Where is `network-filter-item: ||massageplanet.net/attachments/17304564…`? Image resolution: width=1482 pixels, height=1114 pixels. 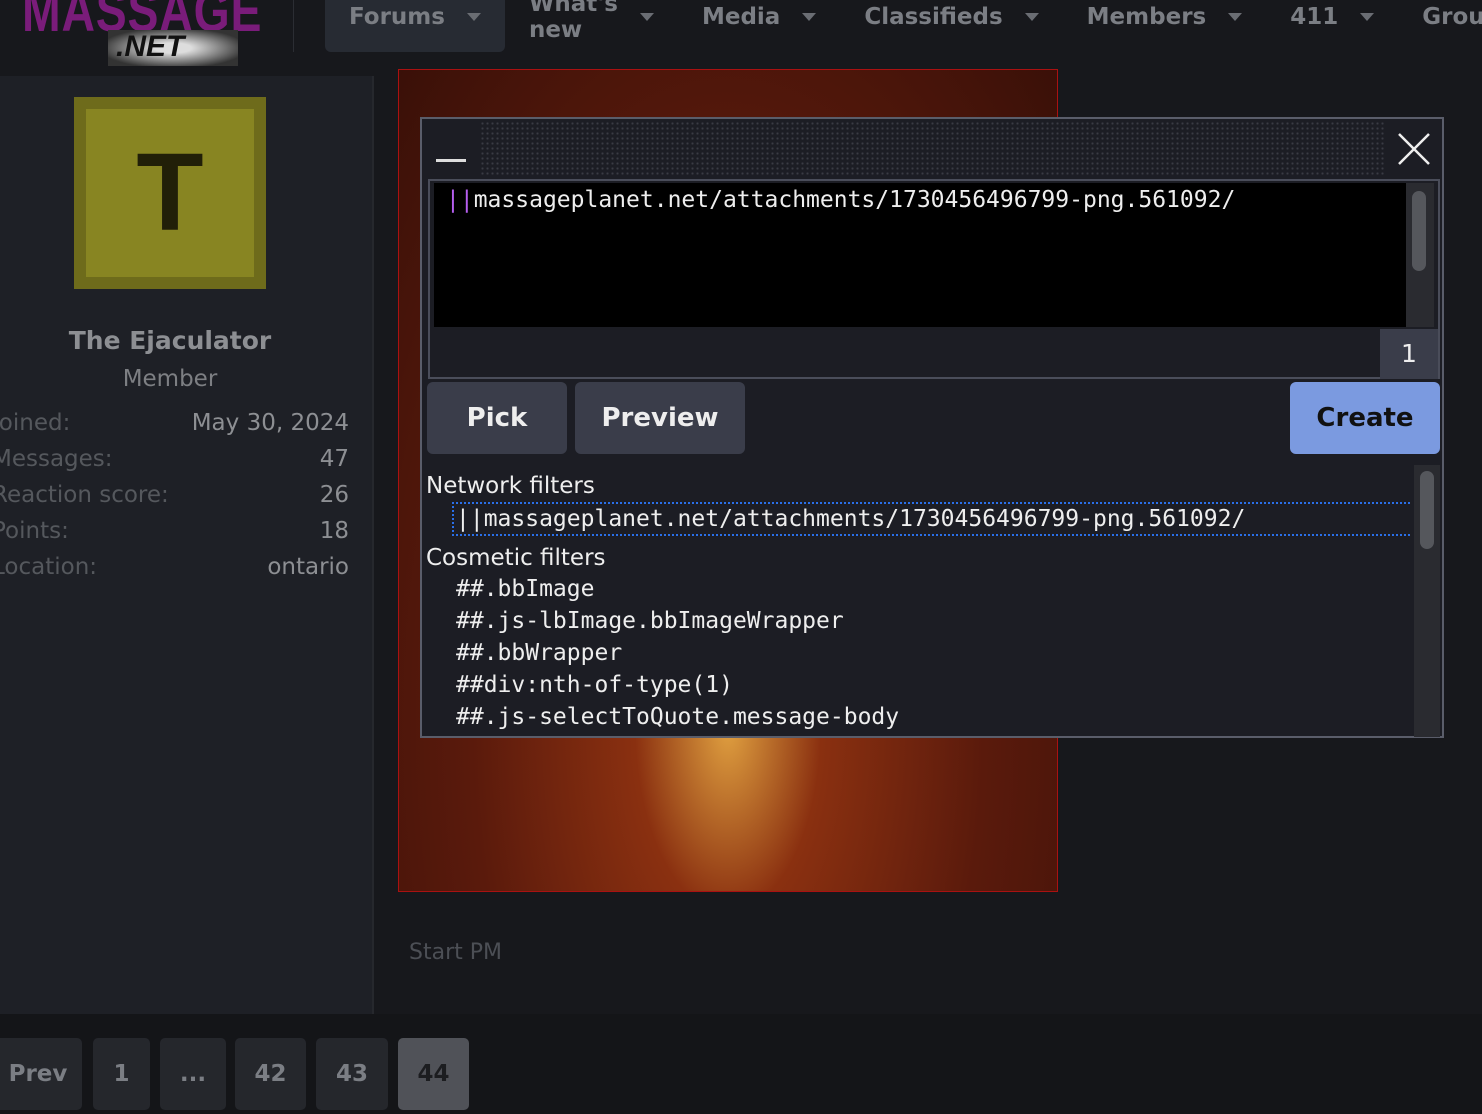 network-filter-item: ||massageplanet.net/attachments/17304564… is located at coordinates (932, 519).